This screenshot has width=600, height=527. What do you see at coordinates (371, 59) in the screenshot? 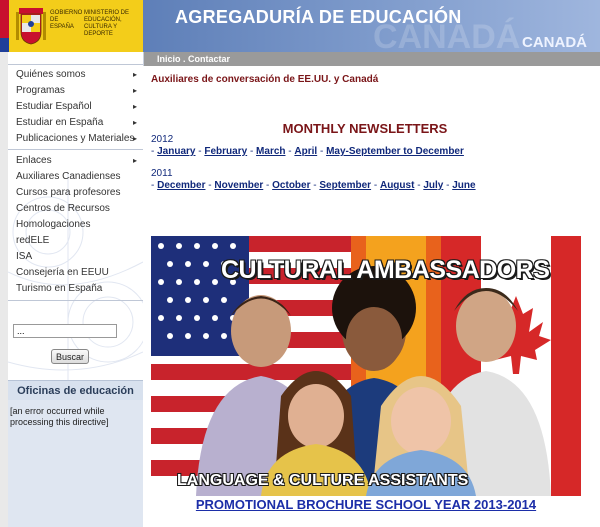
I see `top-nav: Inicio . Contactar` at bounding box center [371, 59].